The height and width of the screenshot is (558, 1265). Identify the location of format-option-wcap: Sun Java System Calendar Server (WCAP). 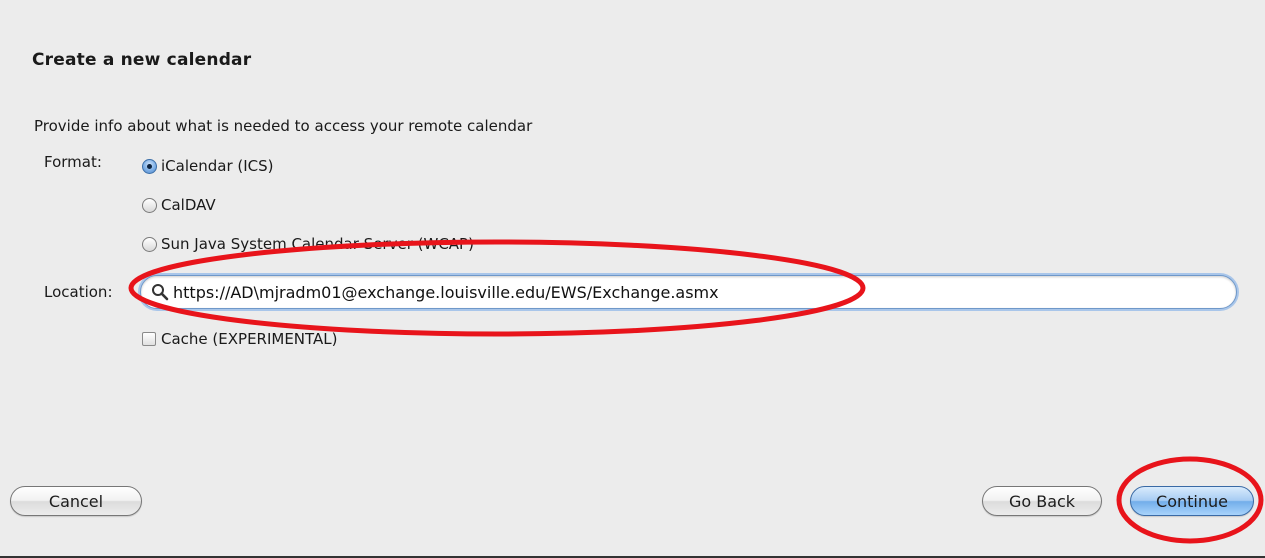
(308, 244).